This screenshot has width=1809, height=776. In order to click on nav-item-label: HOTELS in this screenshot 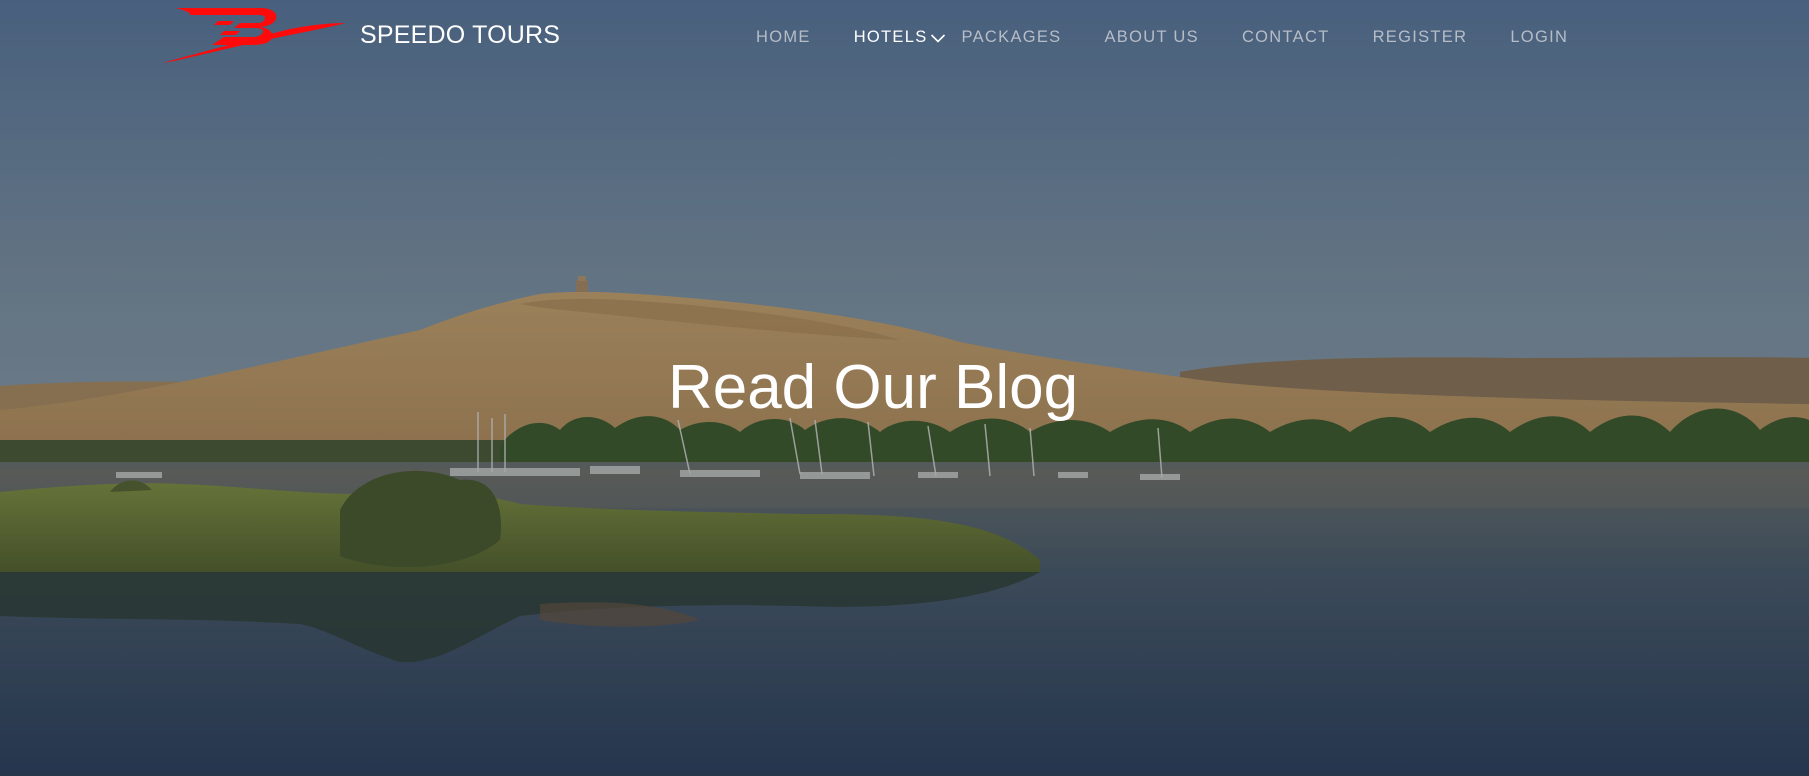, I will do `click(890, 37)`.